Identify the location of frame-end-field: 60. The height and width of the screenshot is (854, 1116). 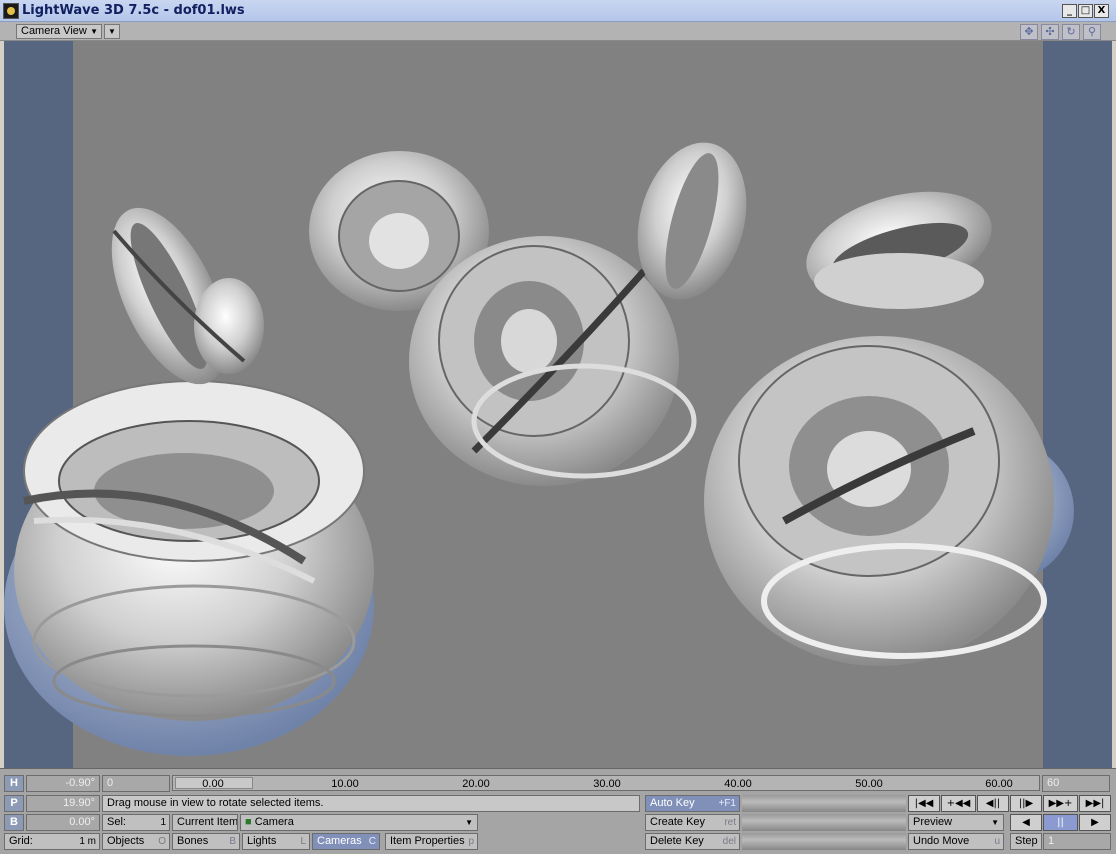
(1076, 783).